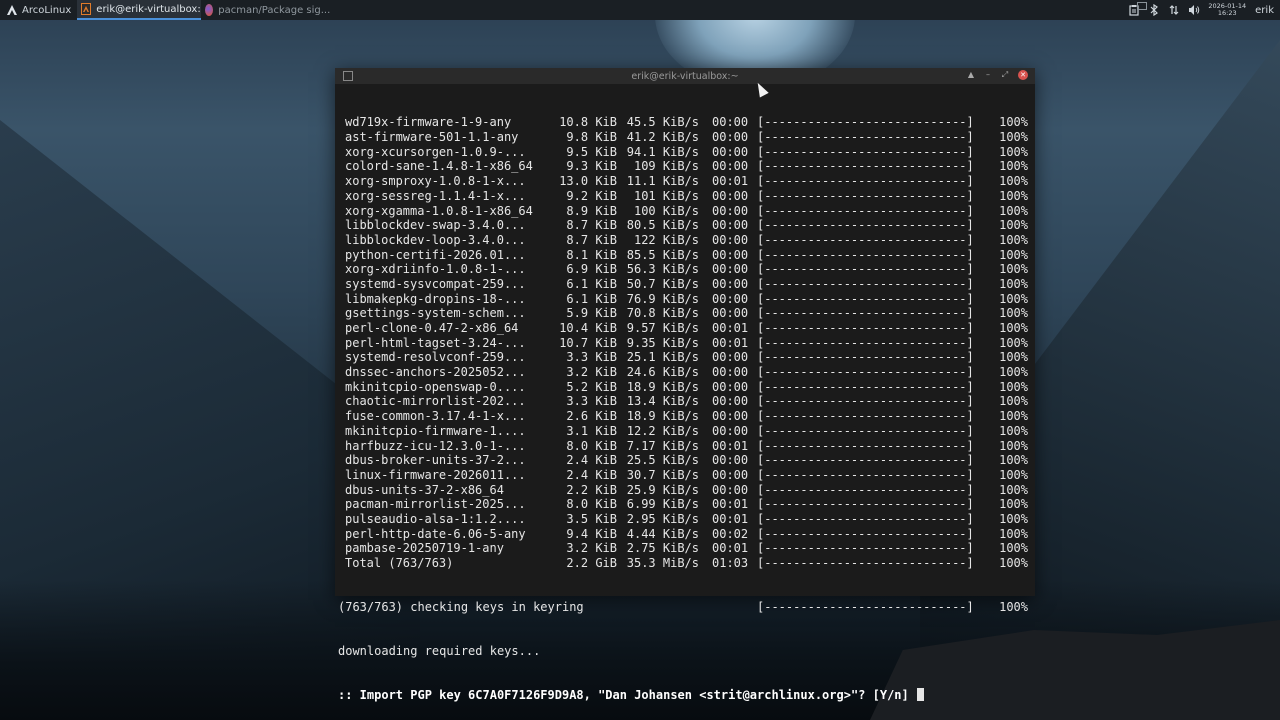 The image size is (1280, 720). What do you see at coordinates (591, 504) in the screenshot?
I see `package-size: 8.0 KiB` at bounding box center [591, 504].